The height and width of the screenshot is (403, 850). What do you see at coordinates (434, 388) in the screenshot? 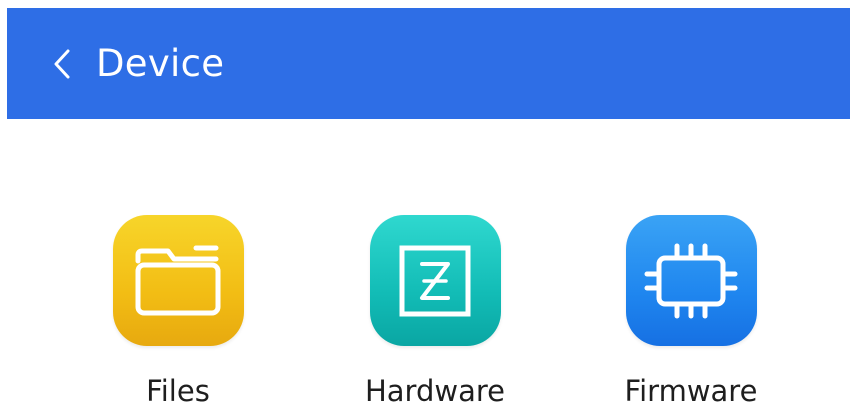
I see `hardware-label: Hardware` at bounding box center [434, 388].